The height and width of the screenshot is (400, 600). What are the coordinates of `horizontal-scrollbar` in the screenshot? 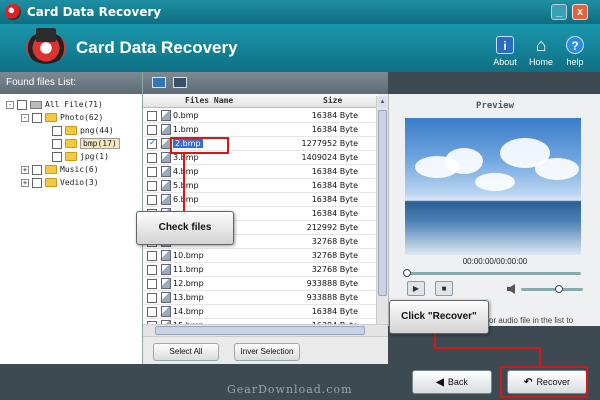 It's located at (265, 330).